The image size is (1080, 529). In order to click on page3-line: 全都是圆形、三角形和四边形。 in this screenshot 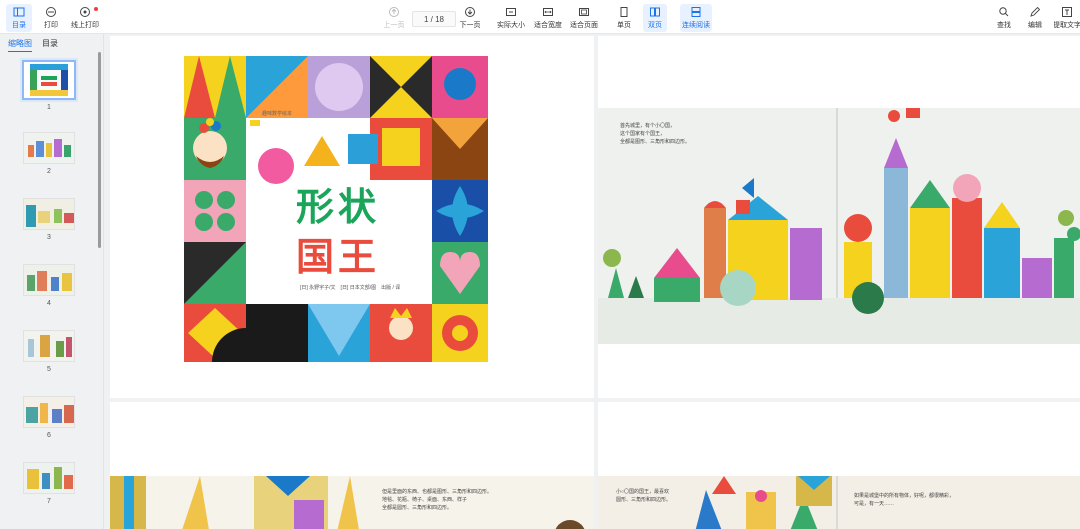, I will do `click(417, 508)`.